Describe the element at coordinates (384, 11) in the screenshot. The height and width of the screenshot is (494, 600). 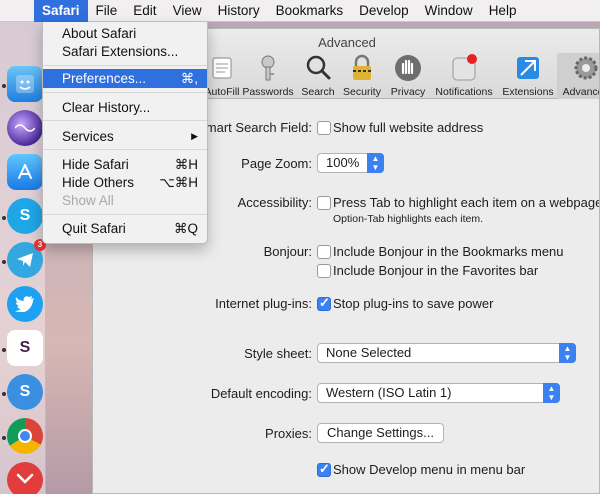
I see `menu-develop: Develop` at that location.